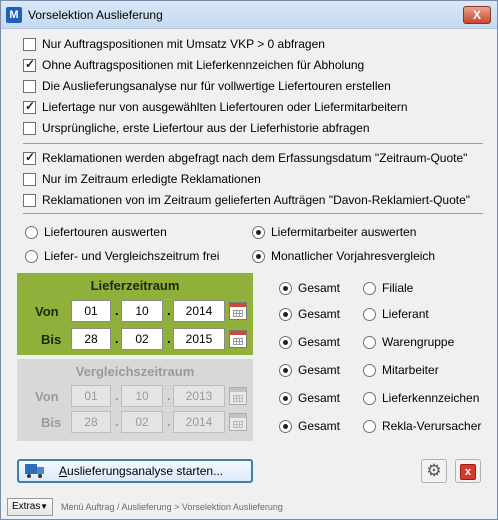 The image size is (498, 520). I want to click on von-year-field: 2013, so click(199, 396).